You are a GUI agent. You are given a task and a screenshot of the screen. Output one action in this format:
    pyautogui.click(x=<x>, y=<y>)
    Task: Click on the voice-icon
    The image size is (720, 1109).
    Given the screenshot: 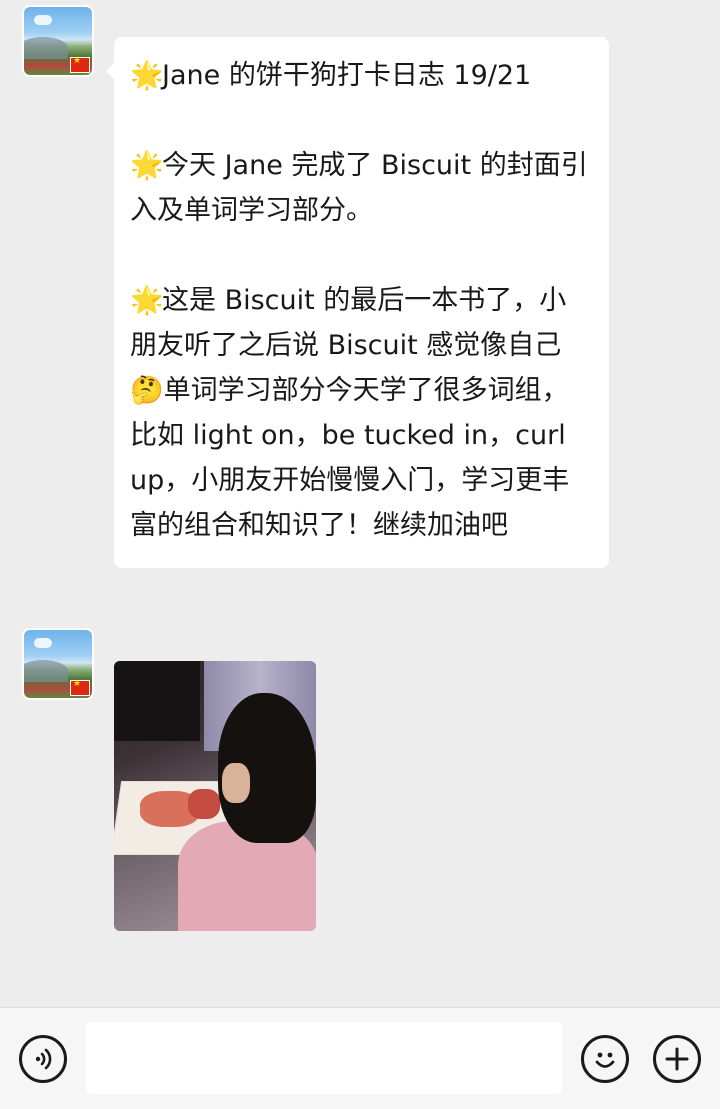 What is the action you would take?
    pyautogui.click(x=43, y=1059)
    